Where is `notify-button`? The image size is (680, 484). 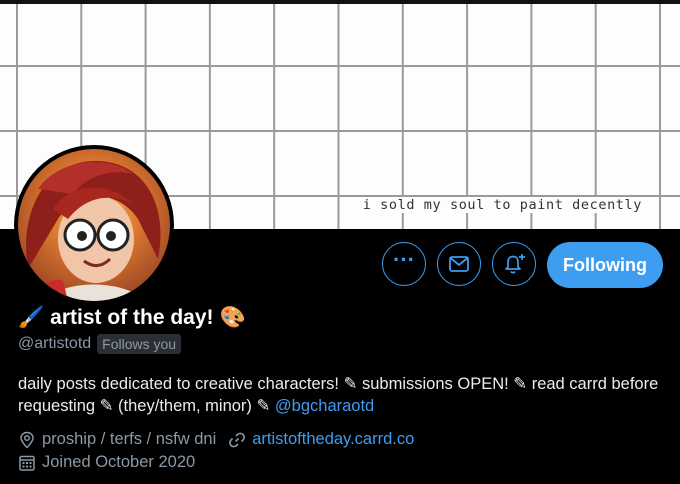
notify-button is located at coordinates (514, 264).